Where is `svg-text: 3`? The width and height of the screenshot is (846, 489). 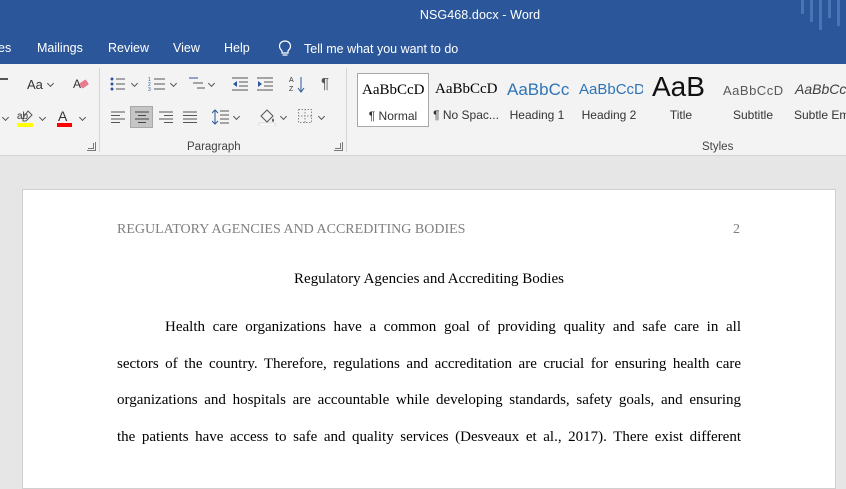 svg-text: 3 is located at coordinates (149, 89).